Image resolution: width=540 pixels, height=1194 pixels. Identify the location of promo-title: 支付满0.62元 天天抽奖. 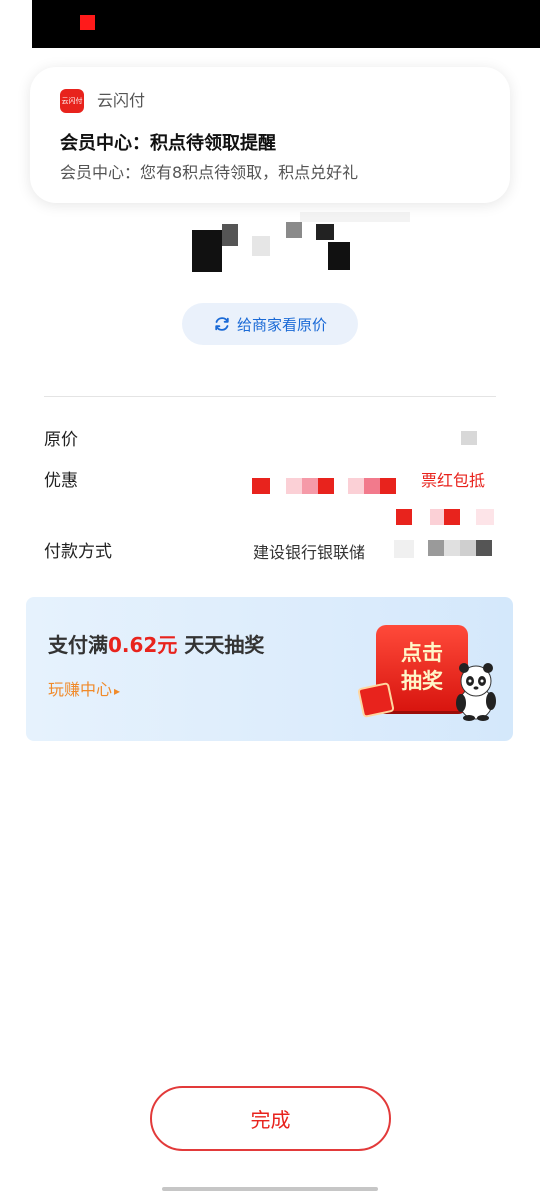
(156, 645).